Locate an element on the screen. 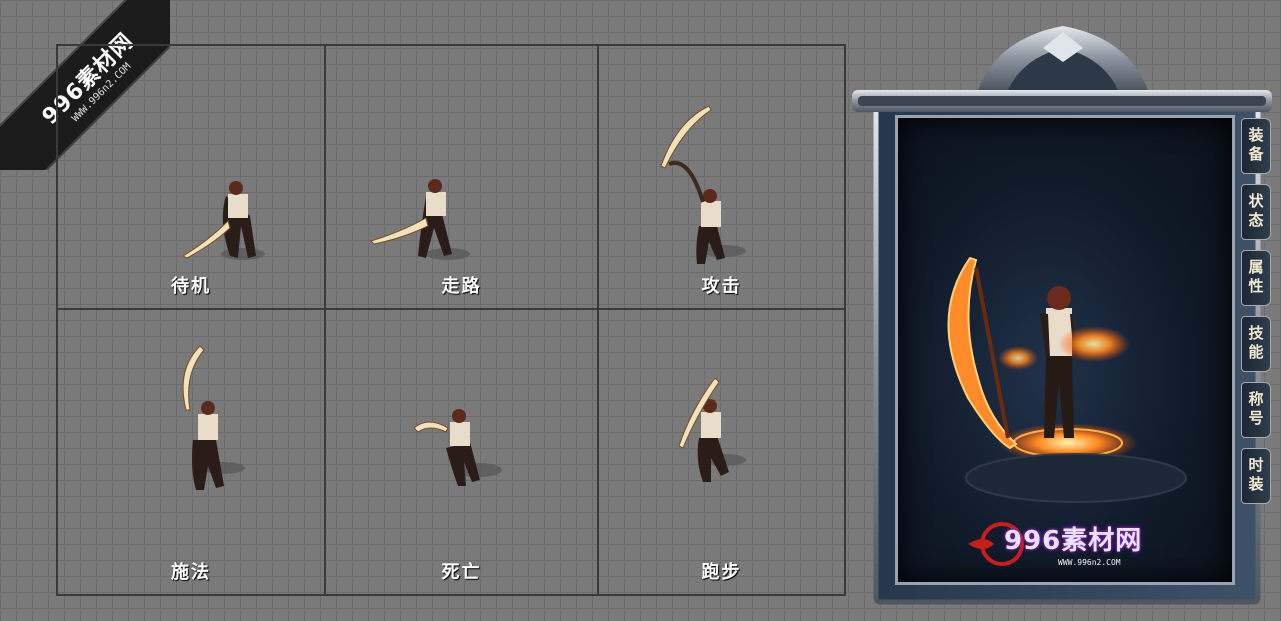  tab-equipment: 装备 is located at coordinates (1256, 146).